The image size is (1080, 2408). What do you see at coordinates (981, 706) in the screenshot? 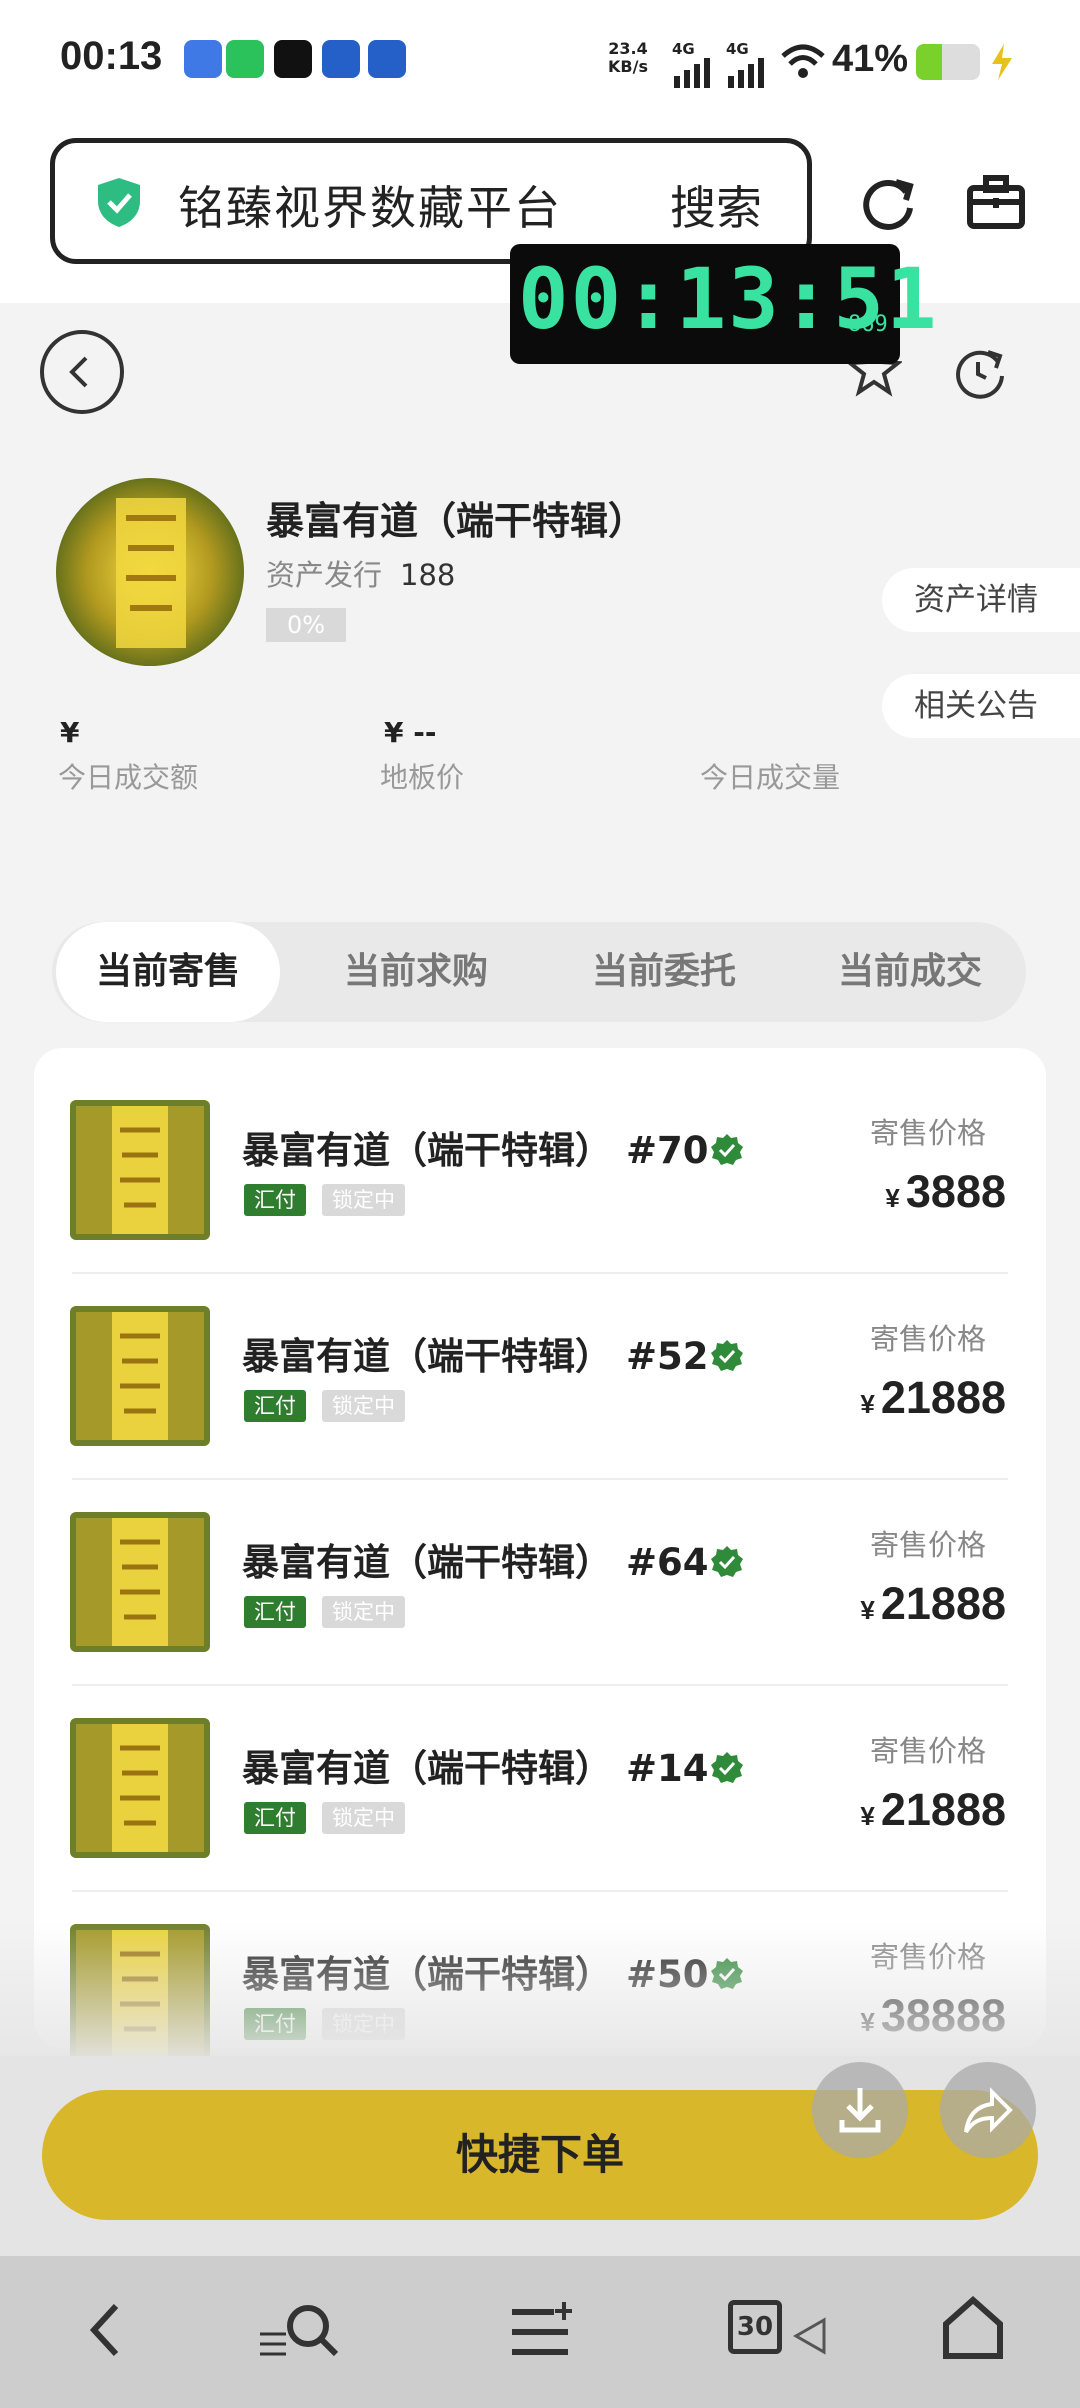
I see `announcements-button: 相关公告` at bounding box center [981, 706].